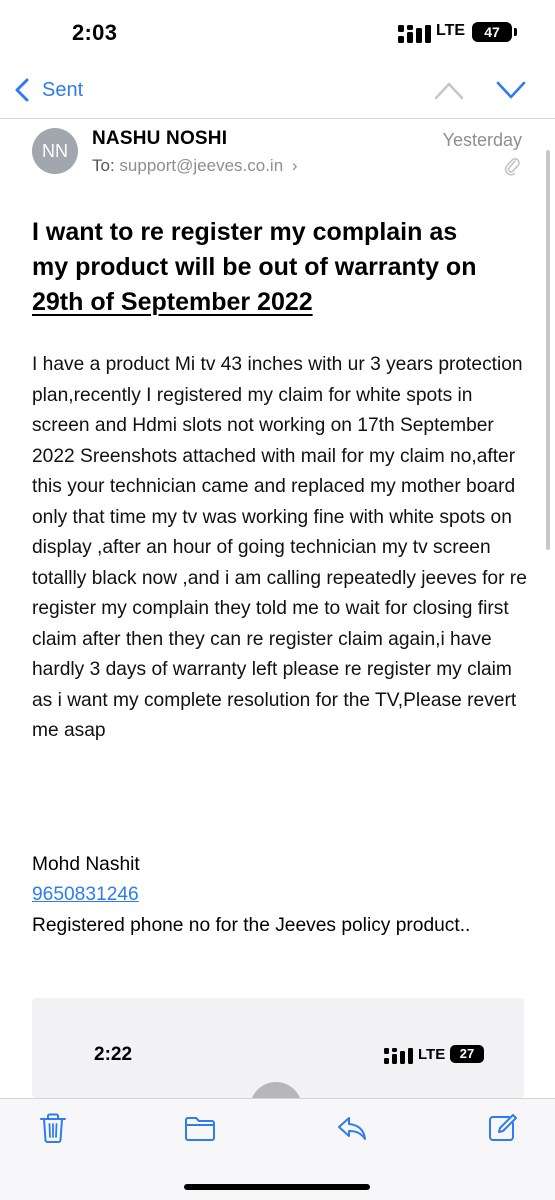 This screenshot has height=1200, width=555. What do you see at coordinates (22, 90) in the screenshot?
I see `chevron-left-icon` at bounding box center [22, 90].